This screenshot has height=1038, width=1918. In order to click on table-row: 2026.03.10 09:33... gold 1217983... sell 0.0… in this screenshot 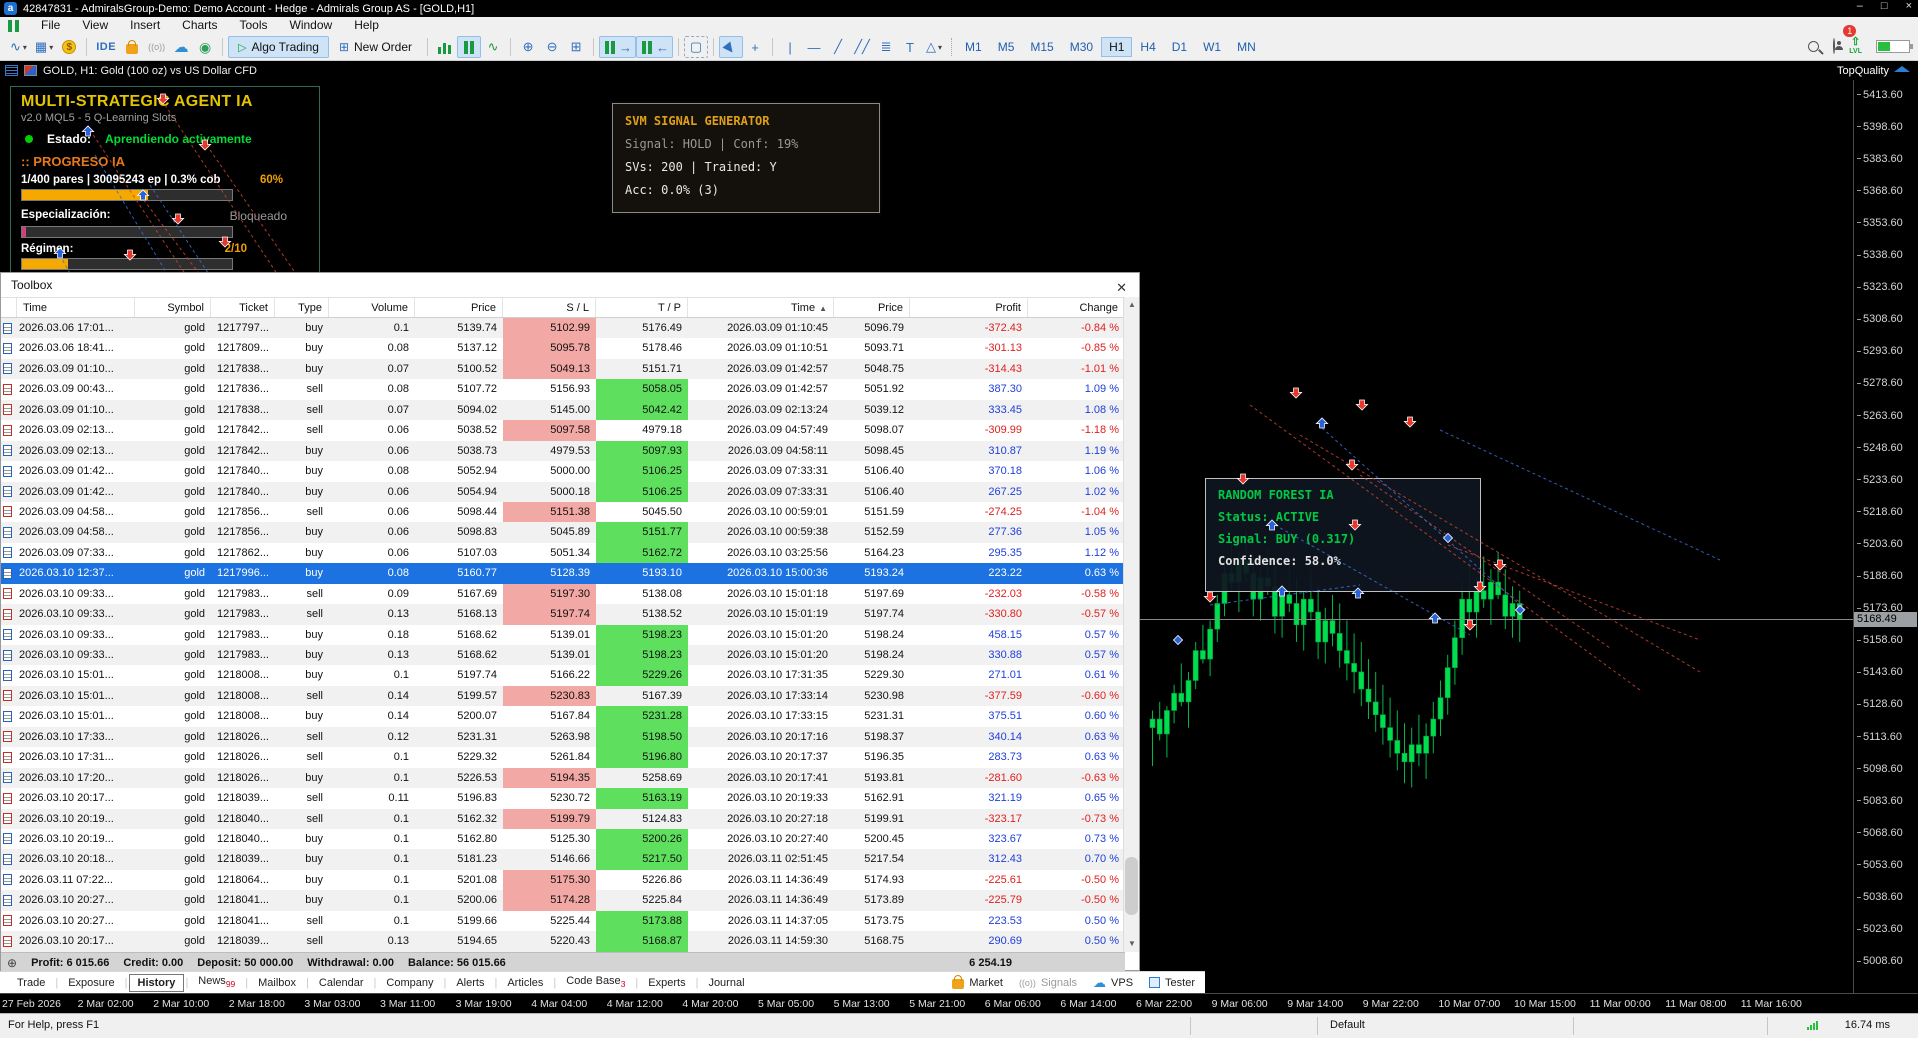, I will do `click(563, 594)`.